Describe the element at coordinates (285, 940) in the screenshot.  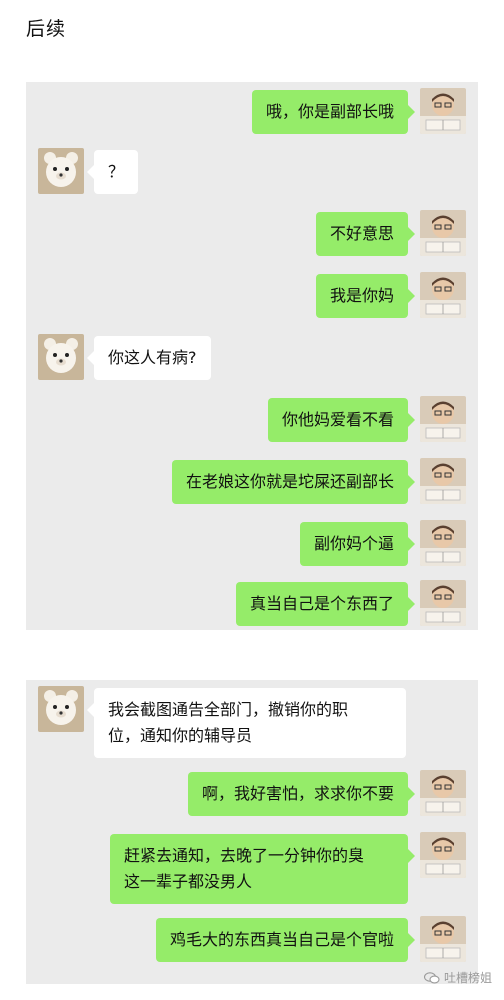
I see `message-bubble: 鸡毛大的东西真当自己是个官啦` at that location.